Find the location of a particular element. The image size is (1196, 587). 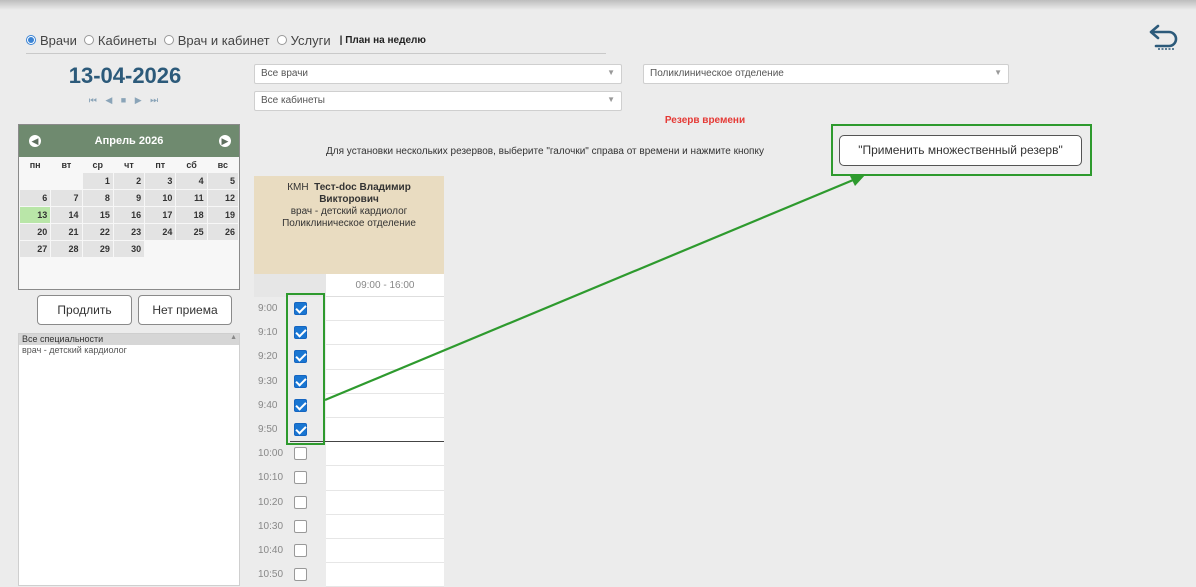

calendar-day: 17 is located at coordinates (160, 215).